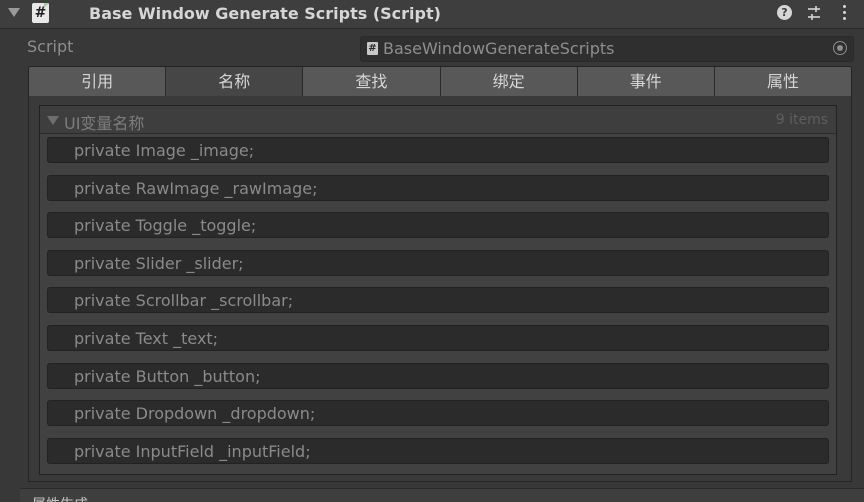  Describe the element at coordinates (438, 375) in the screenshot. I see `list-item: private Button _button;` at that location.